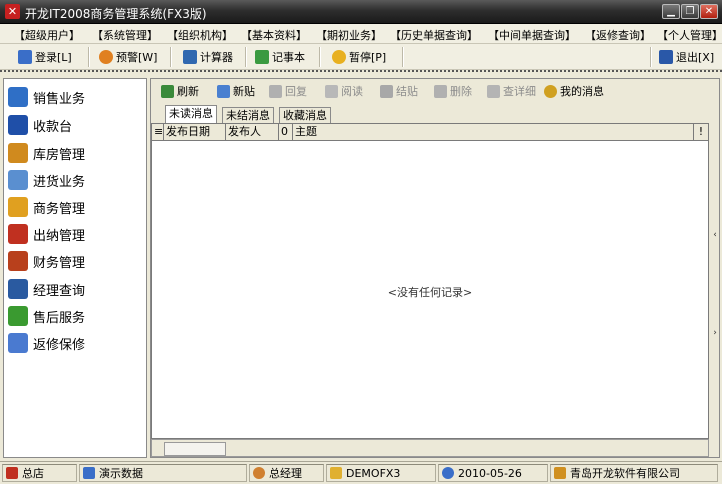 The width and height of the screenshot is (722, 484). Describe the element at coordinates (18, 316) in the screenshot. I see `after-sales-icon` at that location.